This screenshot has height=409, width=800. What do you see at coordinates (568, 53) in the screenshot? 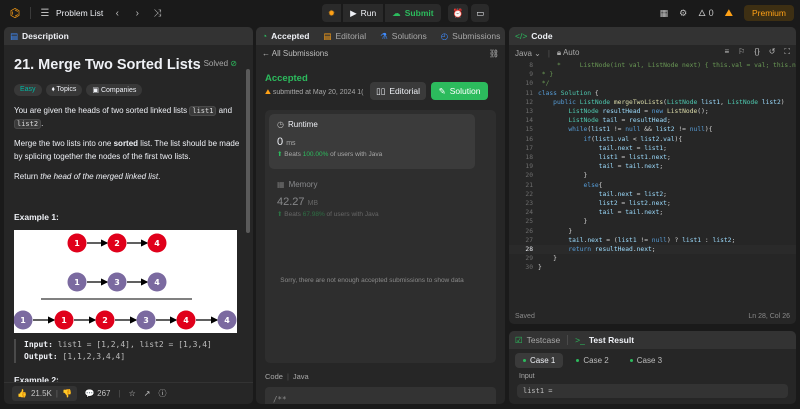
I see `auto-mode-toggle: 🔒︎ Auto` at bounding box center [568, 53].